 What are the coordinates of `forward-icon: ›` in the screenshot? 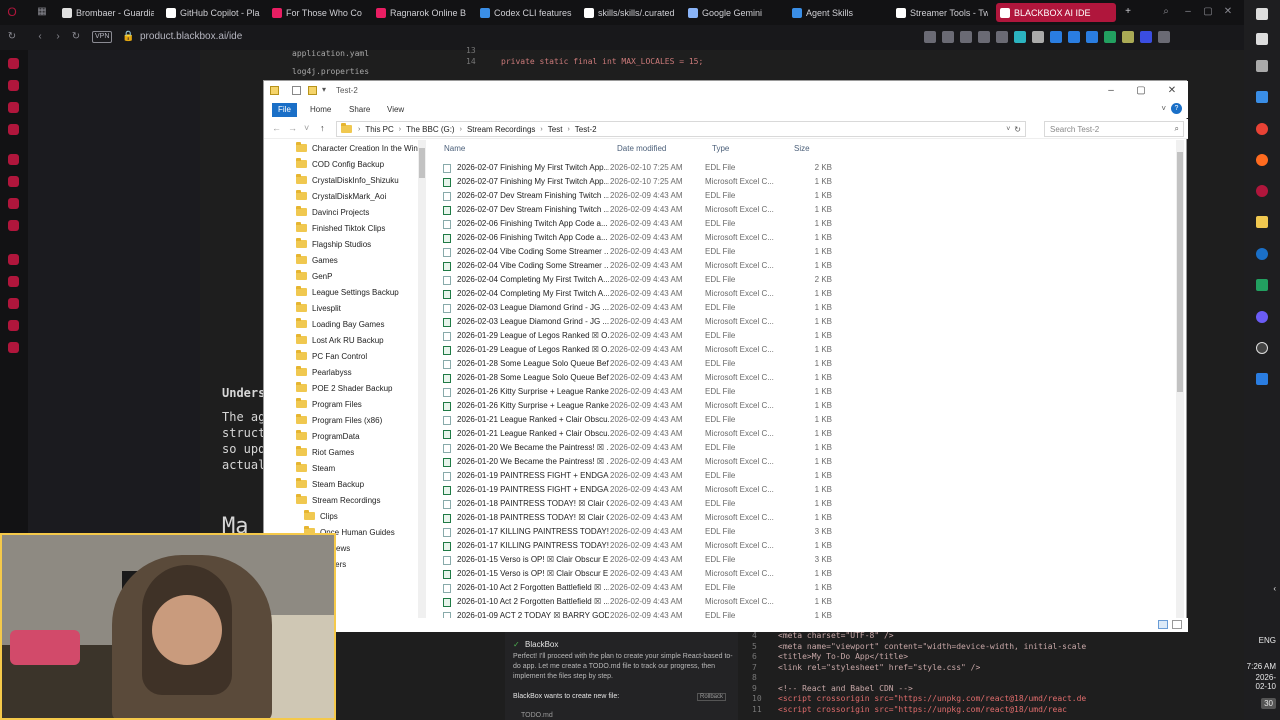 It's located at (58, 37).